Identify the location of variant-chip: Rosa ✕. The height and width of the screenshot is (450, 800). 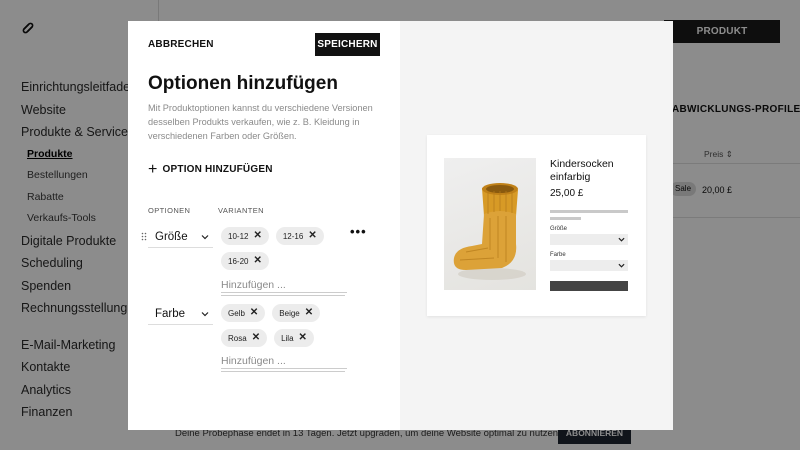
(244, 338).